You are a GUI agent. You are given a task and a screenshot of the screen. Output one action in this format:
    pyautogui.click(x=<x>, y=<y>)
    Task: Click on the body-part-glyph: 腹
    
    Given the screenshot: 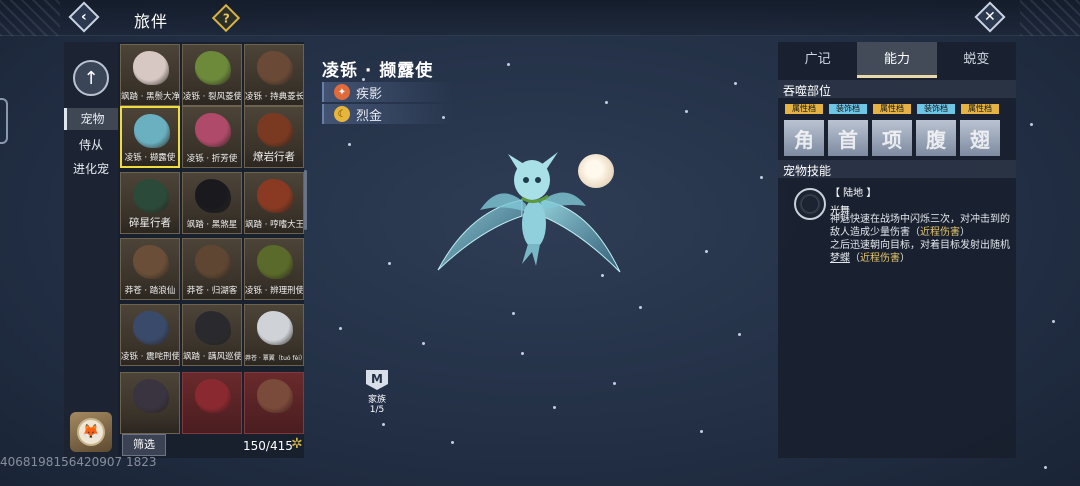 What is the action you would take?
    pyautogui.click(x=936, y=140)
    